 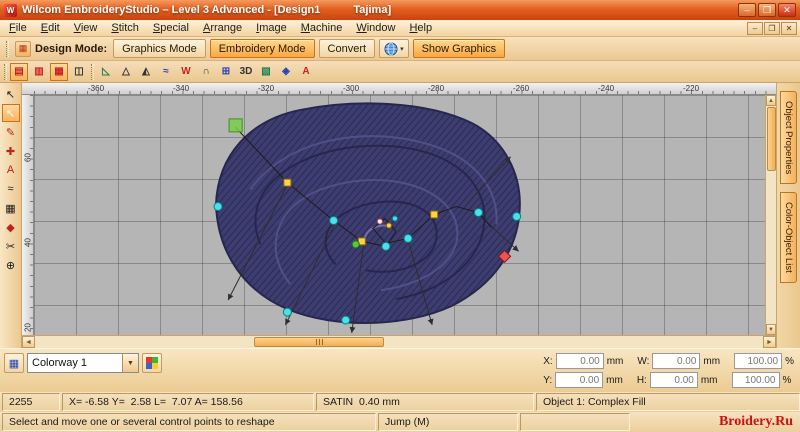 I want to click on menu-help: Help, so click(x=420, y=28).